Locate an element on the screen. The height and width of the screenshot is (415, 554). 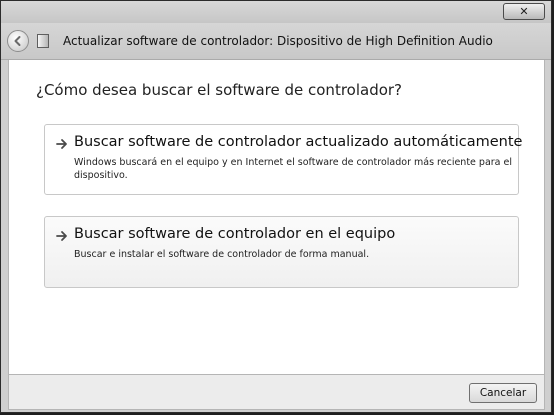
close-icon: ✕ is located at coordinates (524, 11).